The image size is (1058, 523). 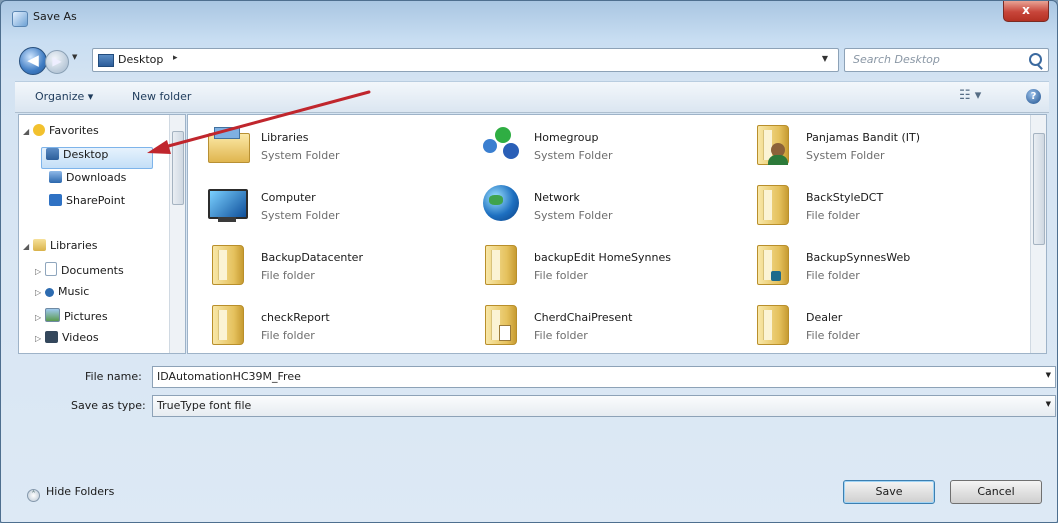 What do you see at coordinates (825, 58) in the screenshot?
I see `address-dropdown-icon: ▼` at bounding box center [825, 58].